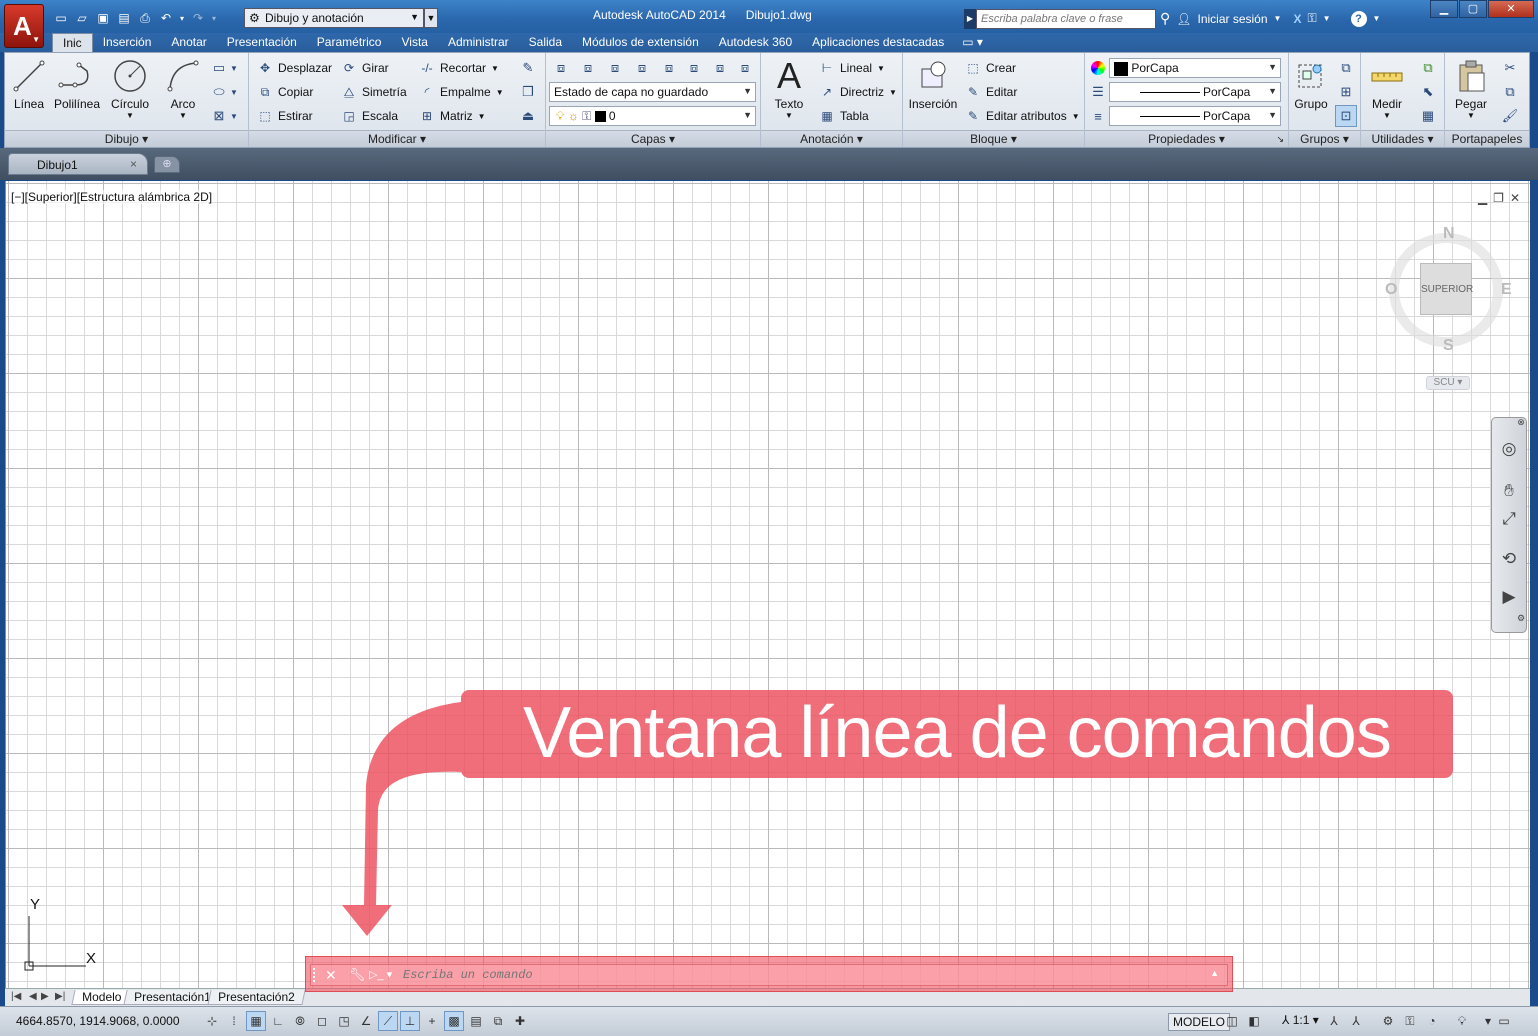 This screenshot has width=1538, height=1036. Describe the element at coordinates (478, 42) in the screenshot. I see `tab-administrar: Administrar` at that location.